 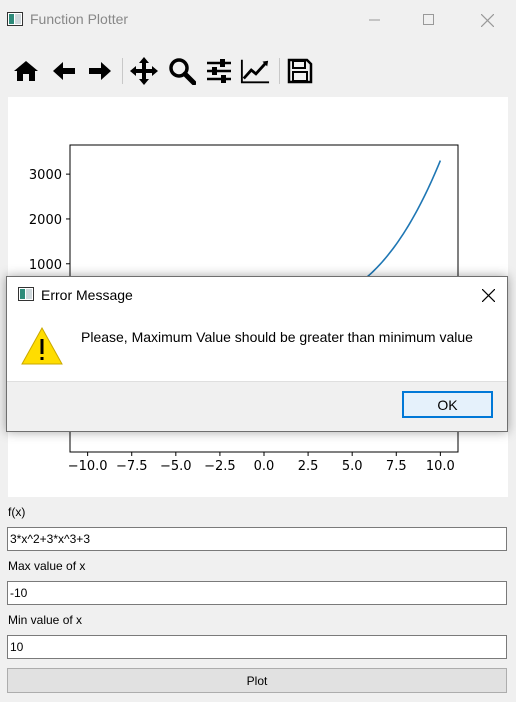 I want to click on max-value-label: Max value of x, so click(x=47, y=566).